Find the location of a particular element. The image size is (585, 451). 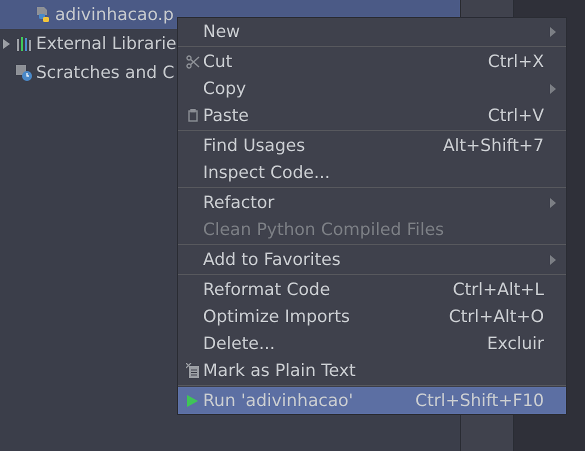

tree-item-label: adivinhacao.p is located at coordinates (114, 14).